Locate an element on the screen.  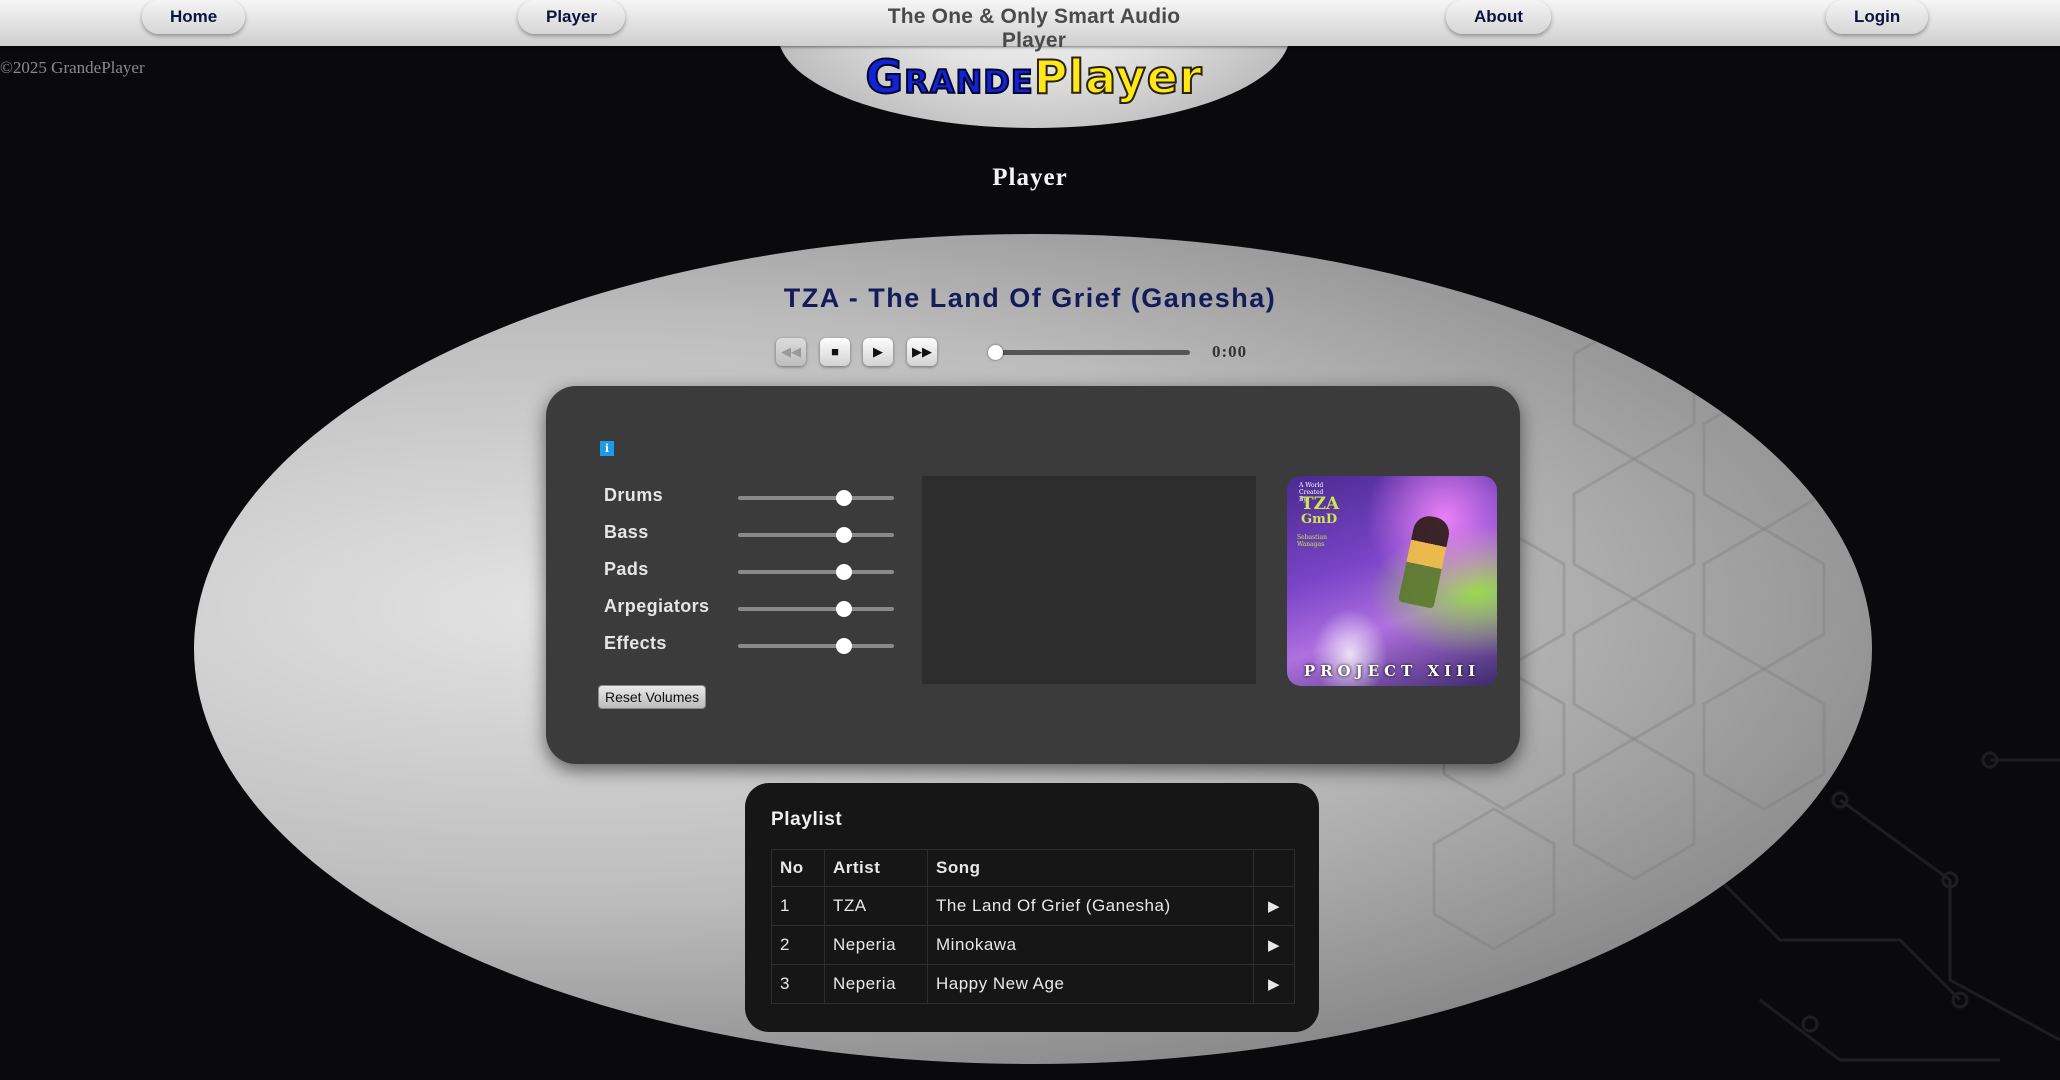
album-name-text: PROJECT XIII is located at coordinates (1392, 671).